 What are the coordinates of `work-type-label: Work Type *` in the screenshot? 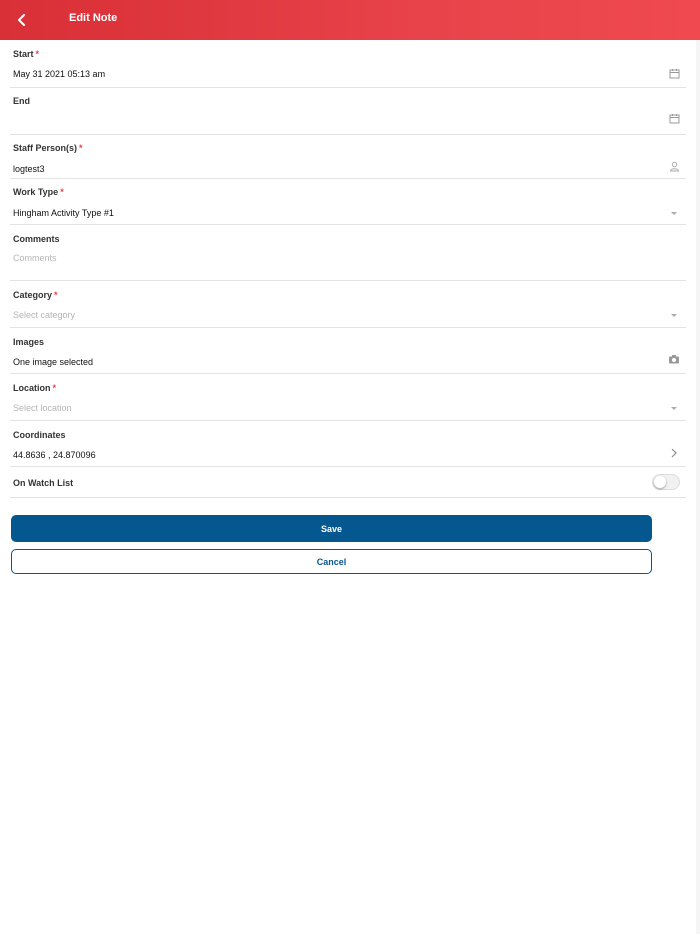 It's located at (38, 192).